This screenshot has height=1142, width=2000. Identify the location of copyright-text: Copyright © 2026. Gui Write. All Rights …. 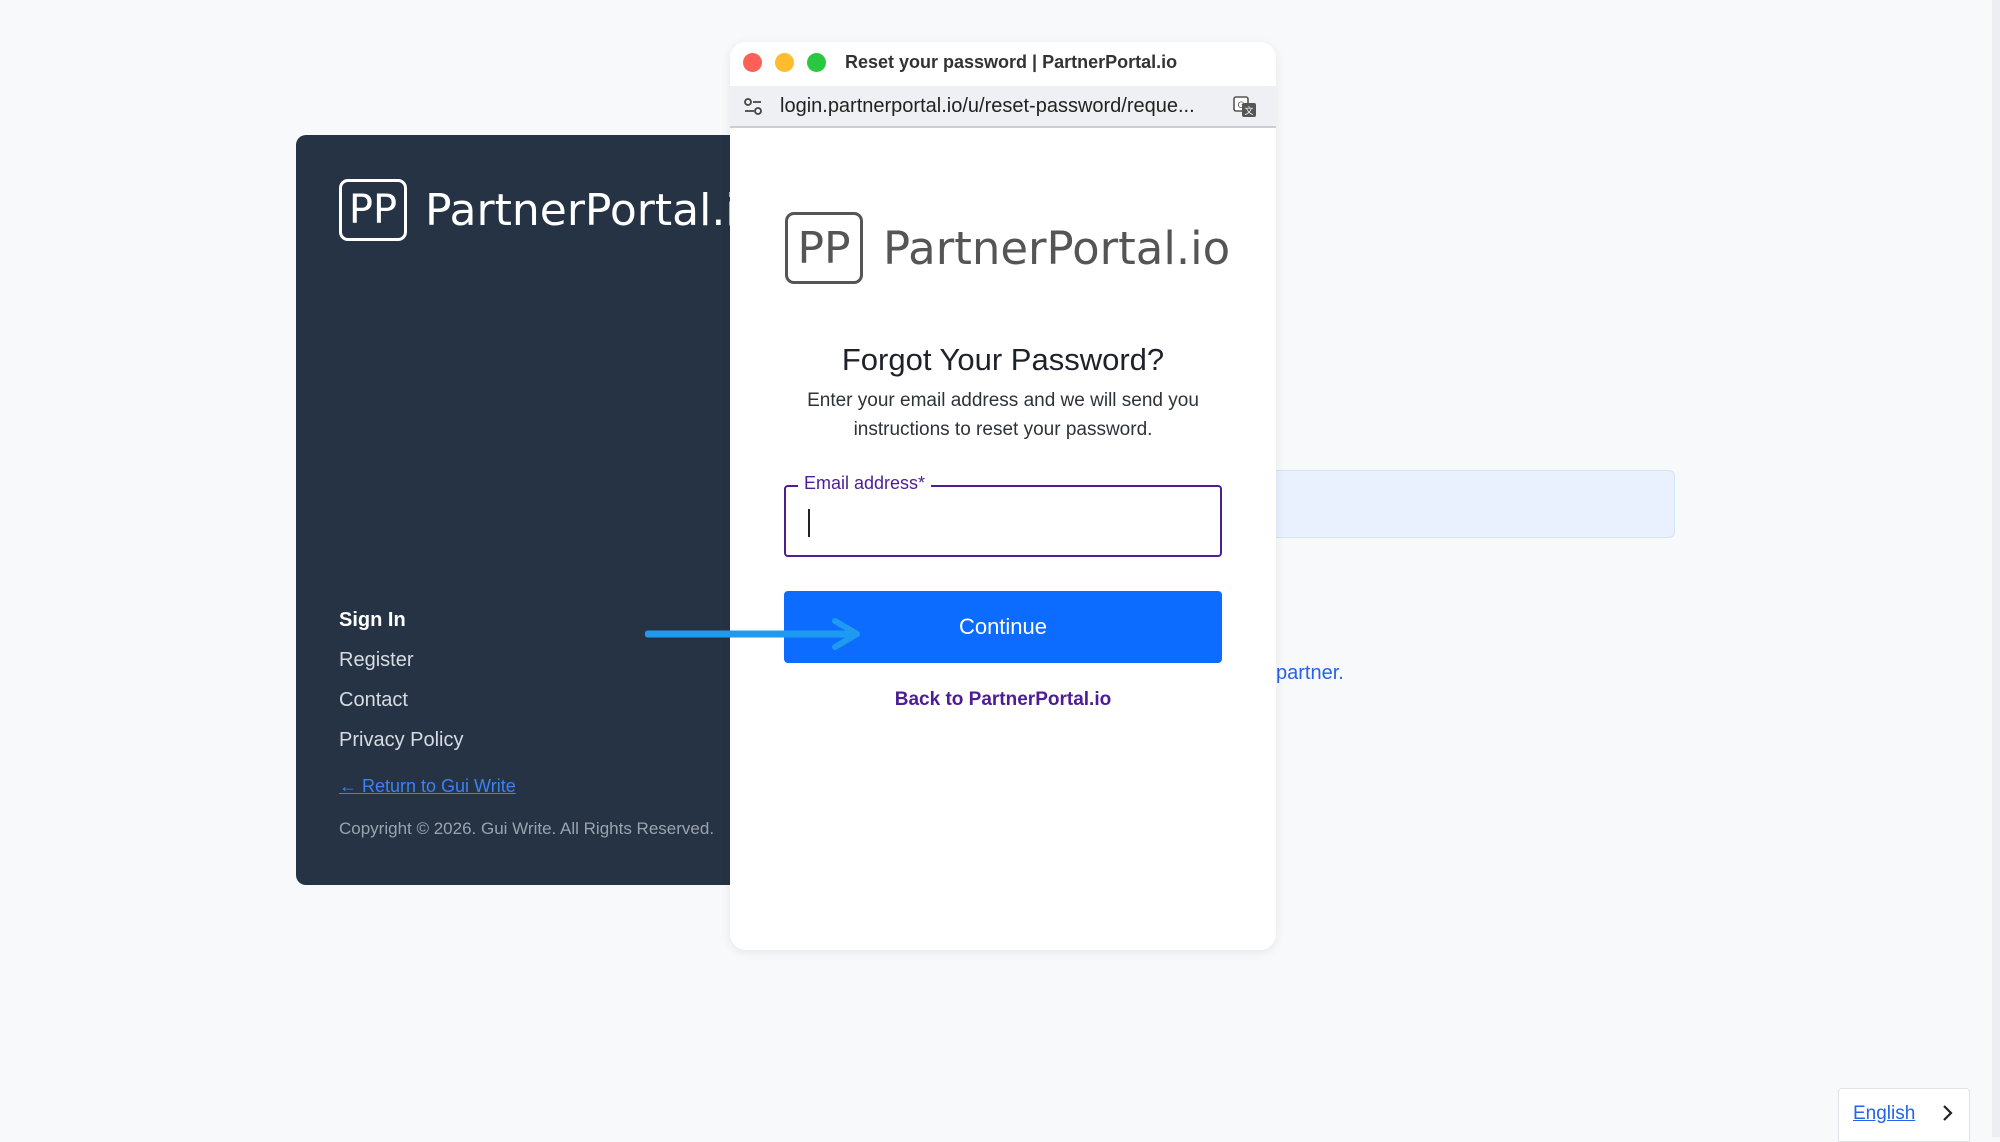
(527, 828).